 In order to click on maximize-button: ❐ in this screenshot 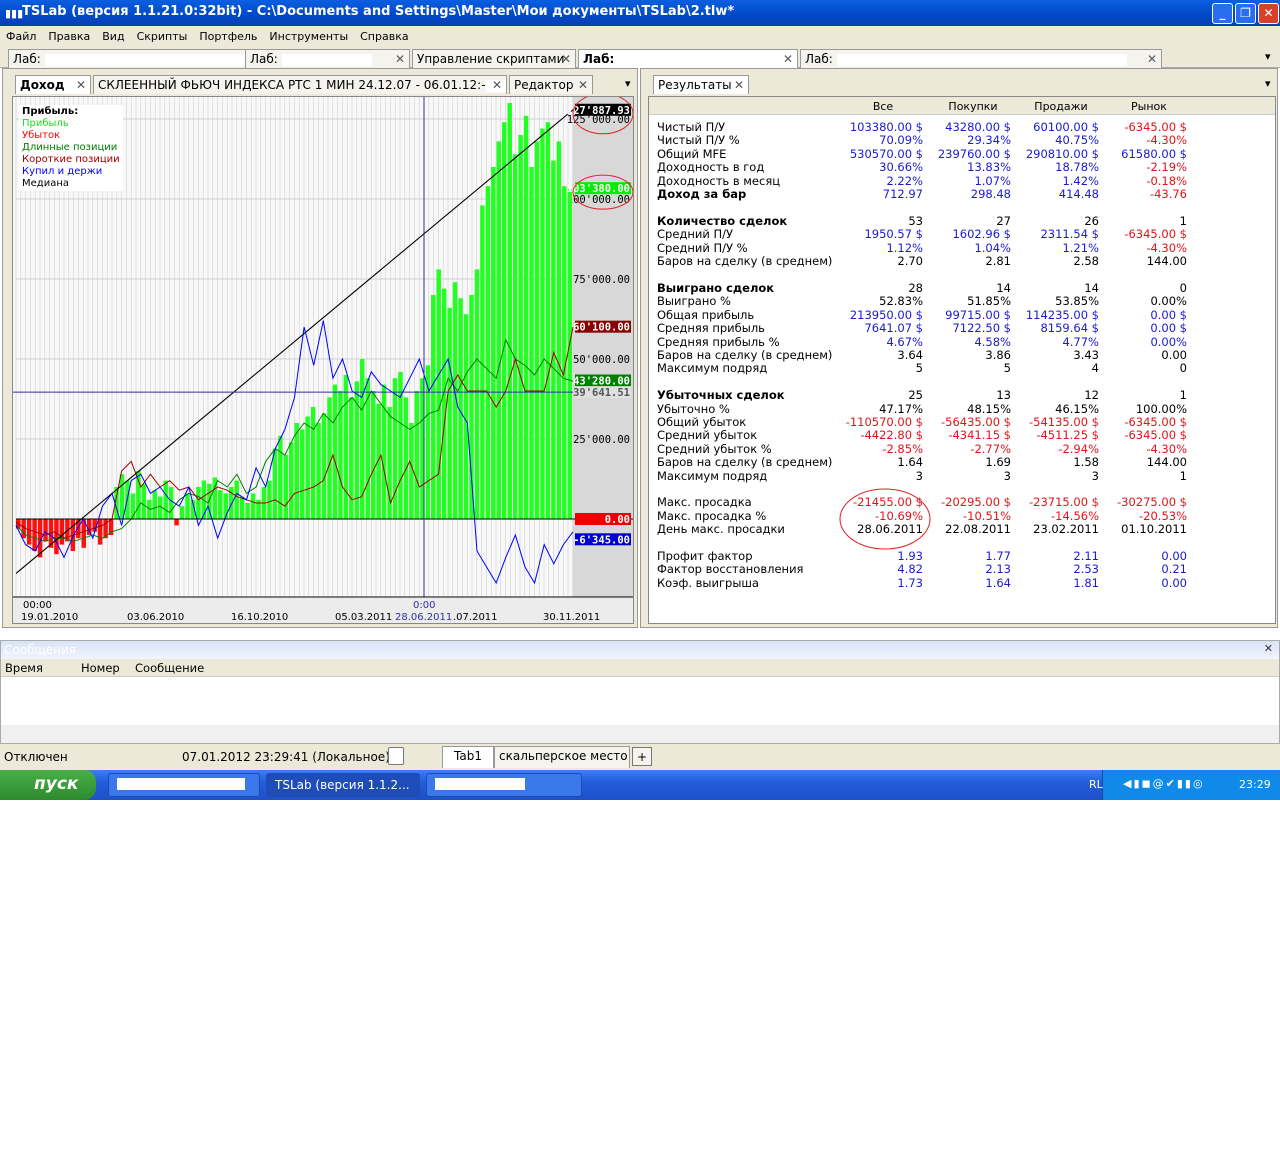, I will do `click(1245, 13)`.